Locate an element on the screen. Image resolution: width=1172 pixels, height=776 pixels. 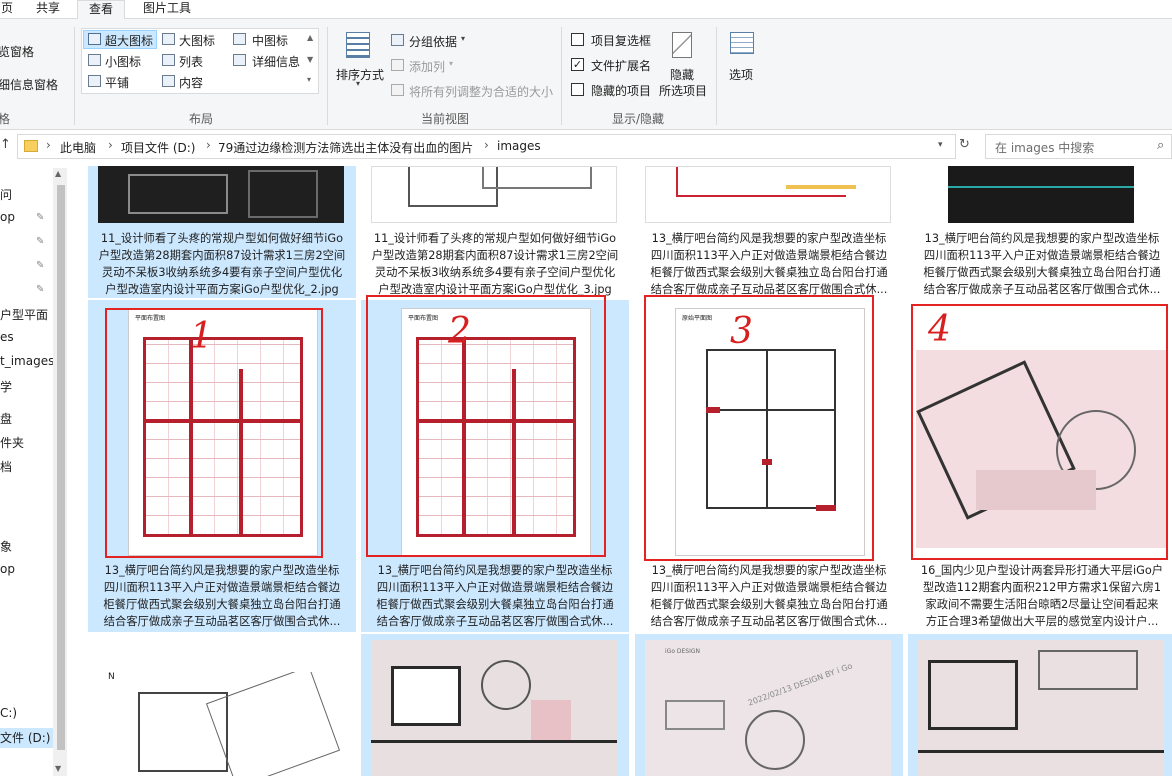
breadcrumb-images: images is located at coordinates (519, 146).